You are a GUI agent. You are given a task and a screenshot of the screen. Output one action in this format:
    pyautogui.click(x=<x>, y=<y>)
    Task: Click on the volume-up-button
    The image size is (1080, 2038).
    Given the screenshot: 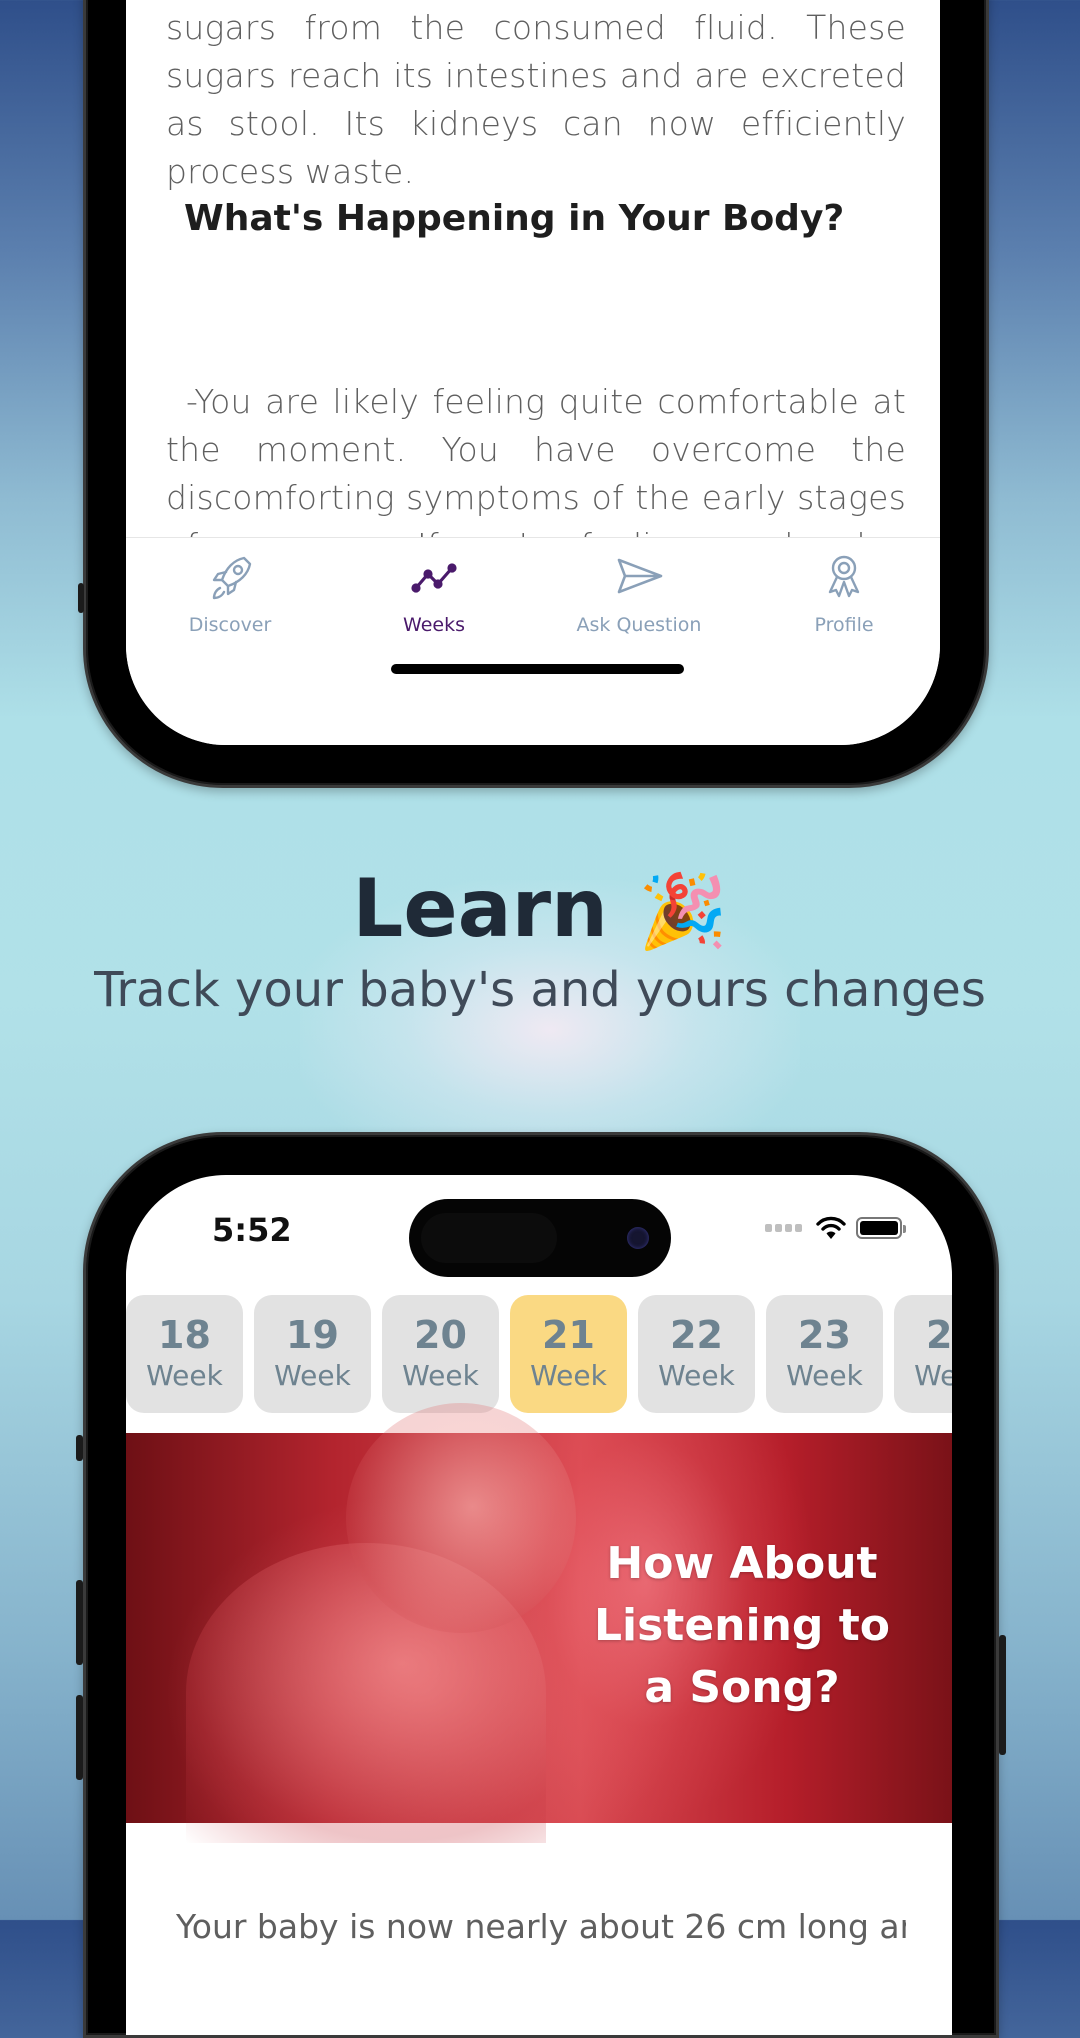 What is the action you would take?
    pyautogui.click(x=79, y=1622)
    